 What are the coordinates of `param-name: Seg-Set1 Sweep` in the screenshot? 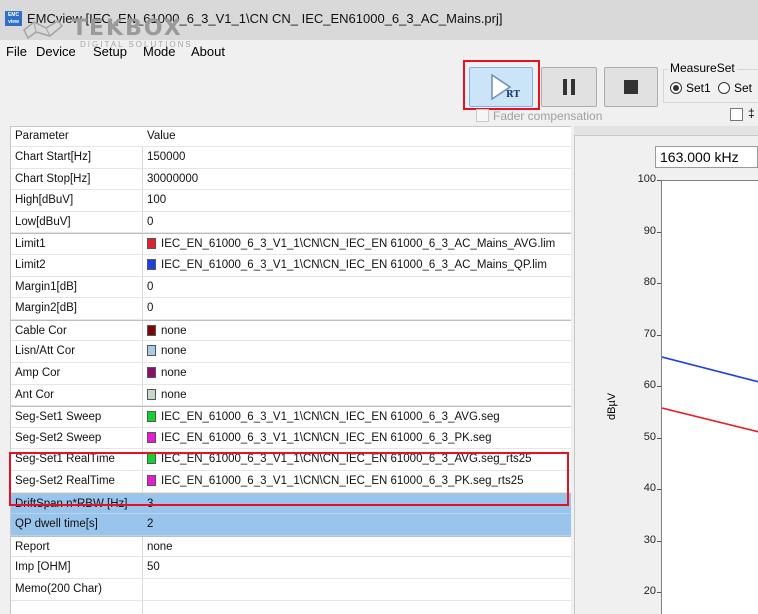 It's located at (58, 417).